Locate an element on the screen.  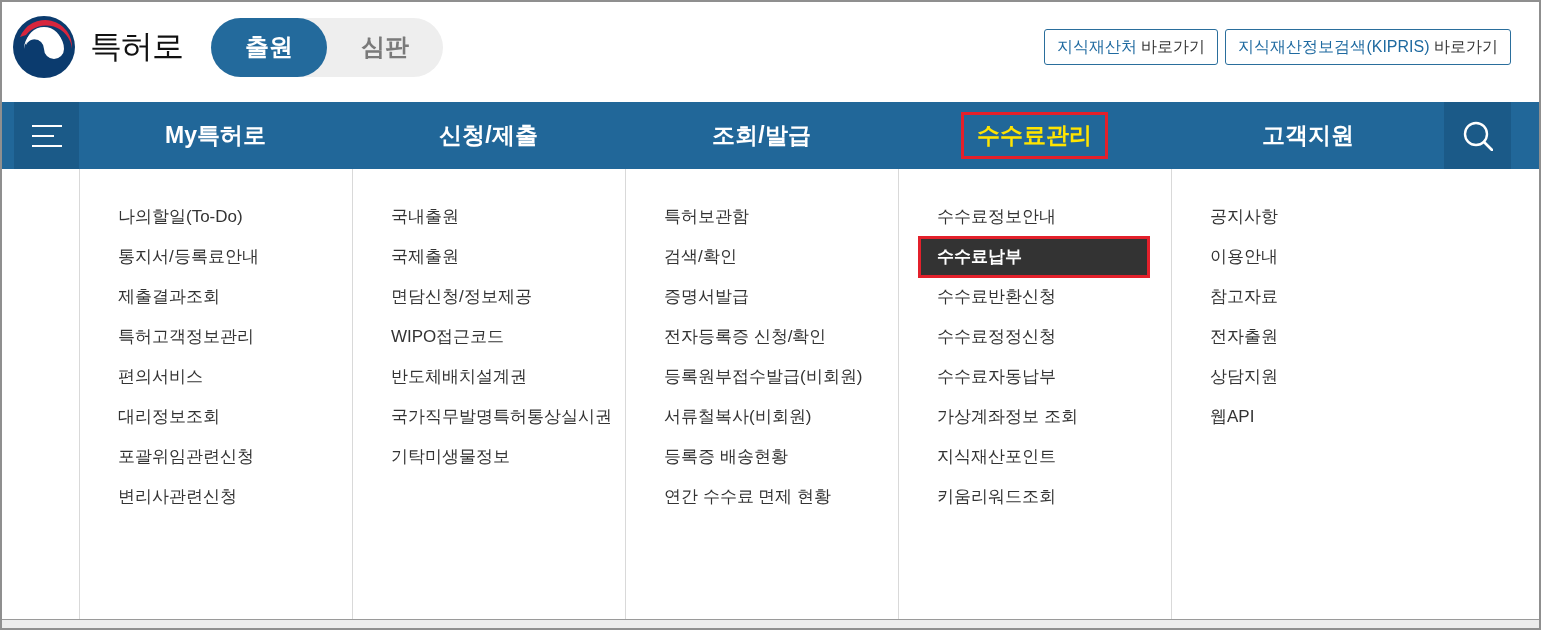
menu-item: 국제출원 is located at coordinates (488, 257).